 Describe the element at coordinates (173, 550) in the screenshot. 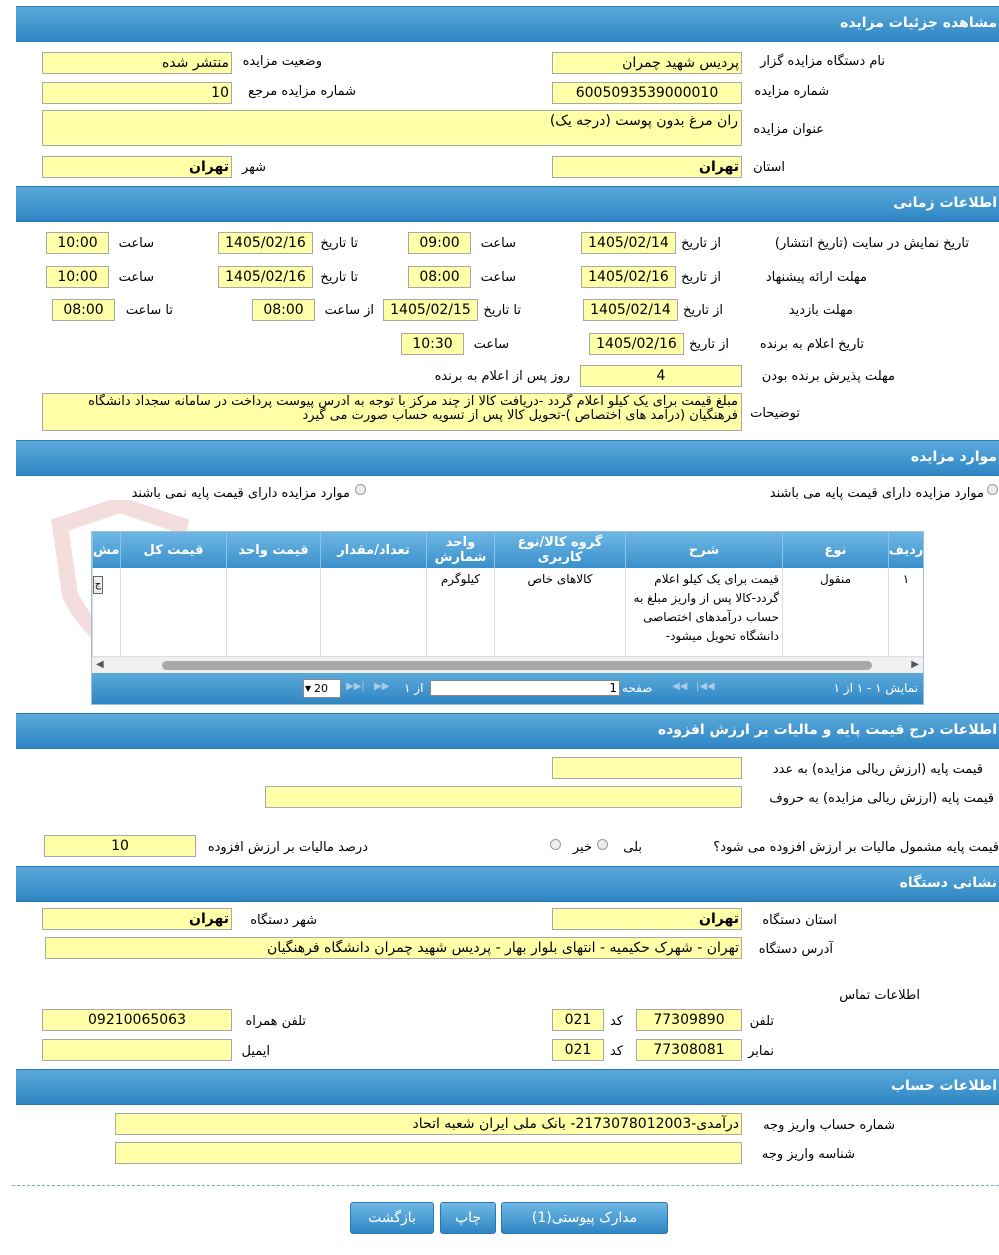

I see `col-total: قیمت کل` at that location.